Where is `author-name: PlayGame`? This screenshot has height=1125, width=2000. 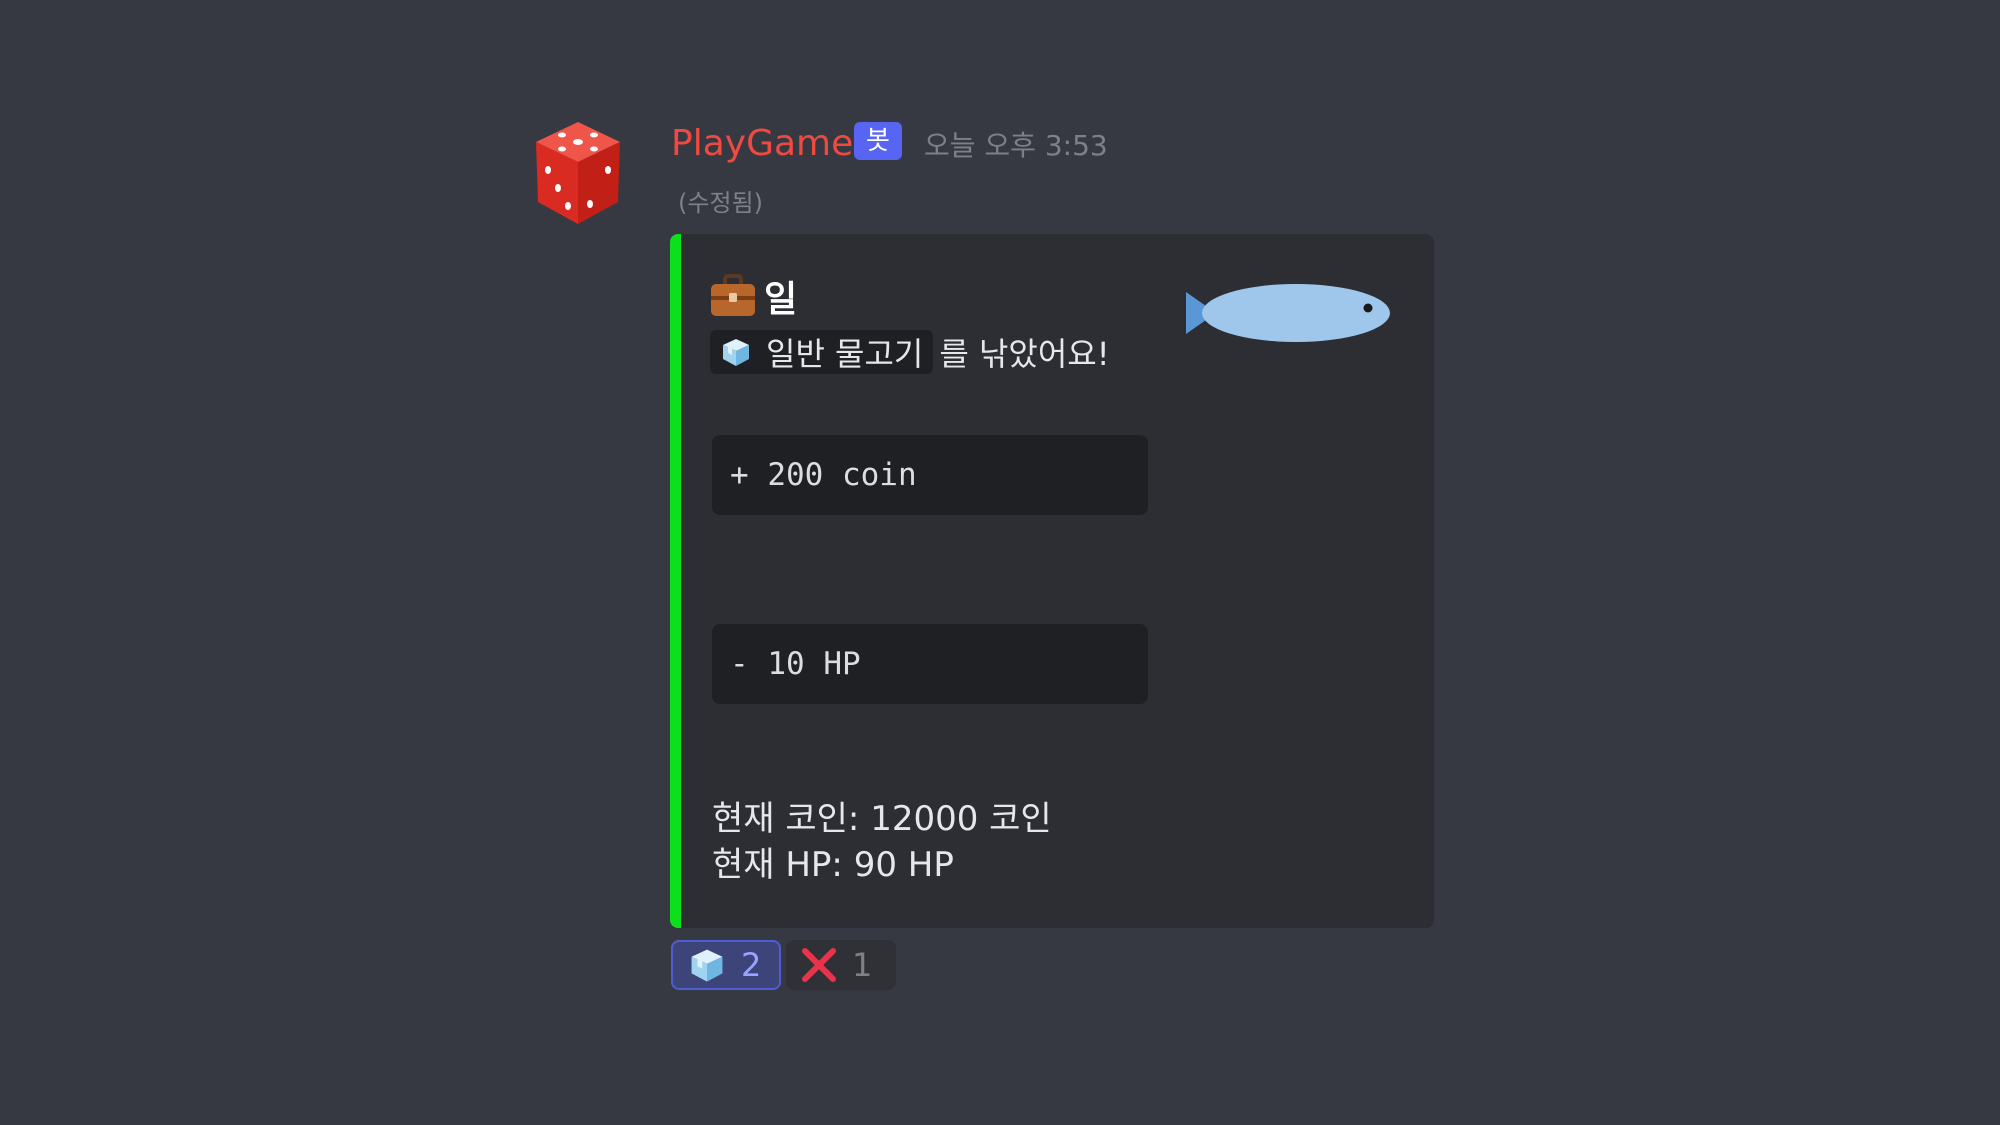
author-name: PlayGame is located at coordinates (762, 144).